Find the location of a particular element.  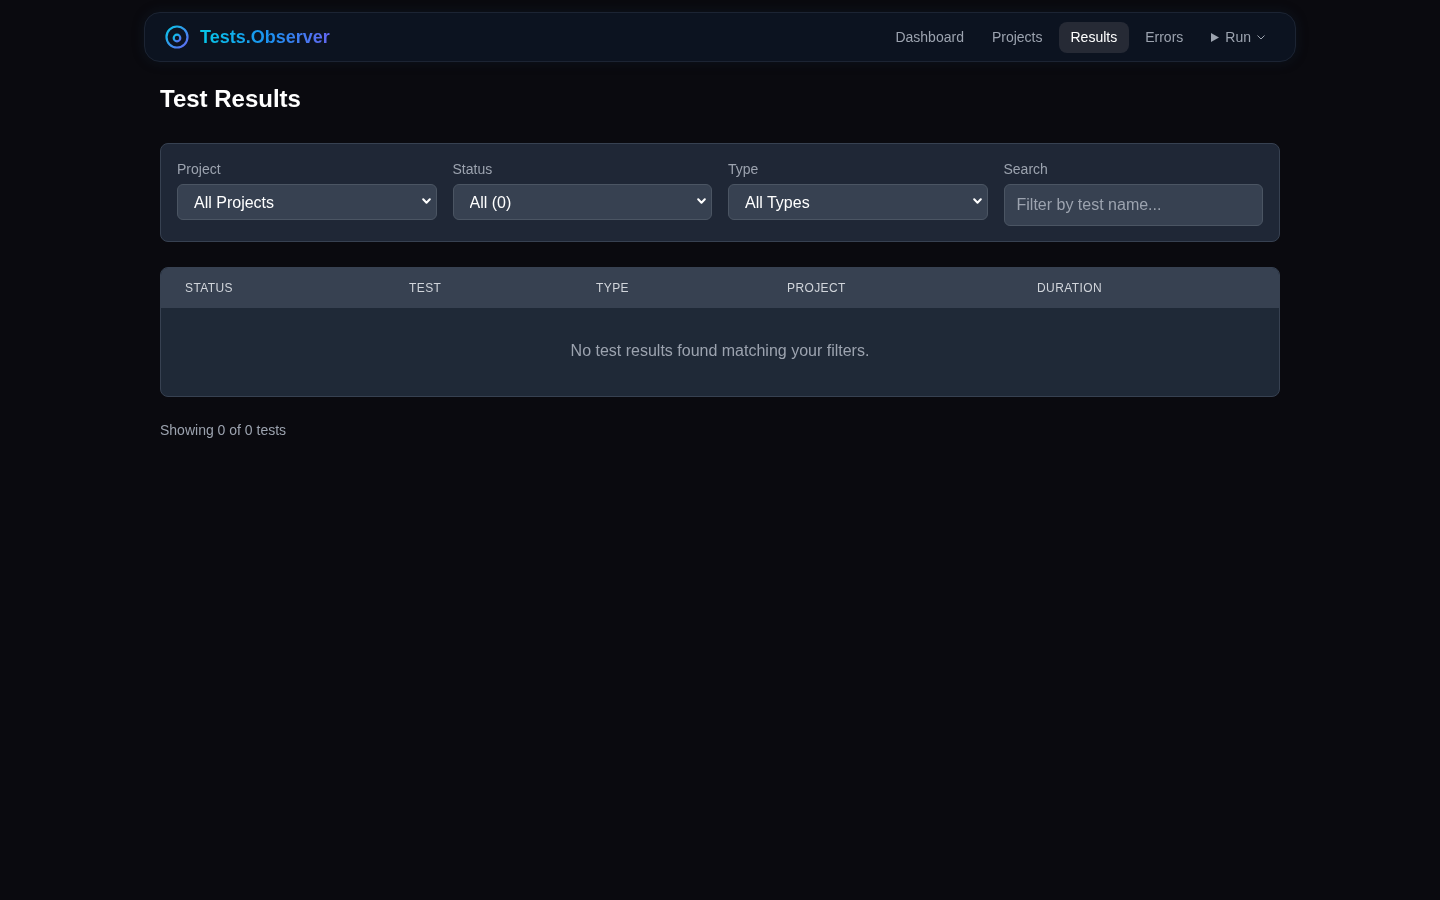

column-header: STATUS is located at coordinates (273, 288).